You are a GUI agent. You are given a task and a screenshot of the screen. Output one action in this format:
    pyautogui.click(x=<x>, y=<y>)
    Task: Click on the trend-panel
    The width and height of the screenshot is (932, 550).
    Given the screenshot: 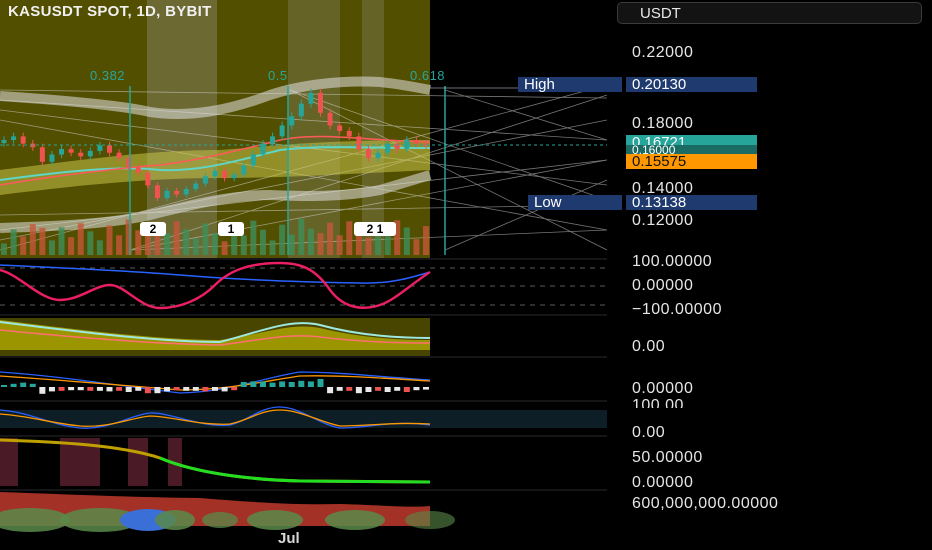 What is the action you would take?
    pyautogui.click(x=215, y=462)
    